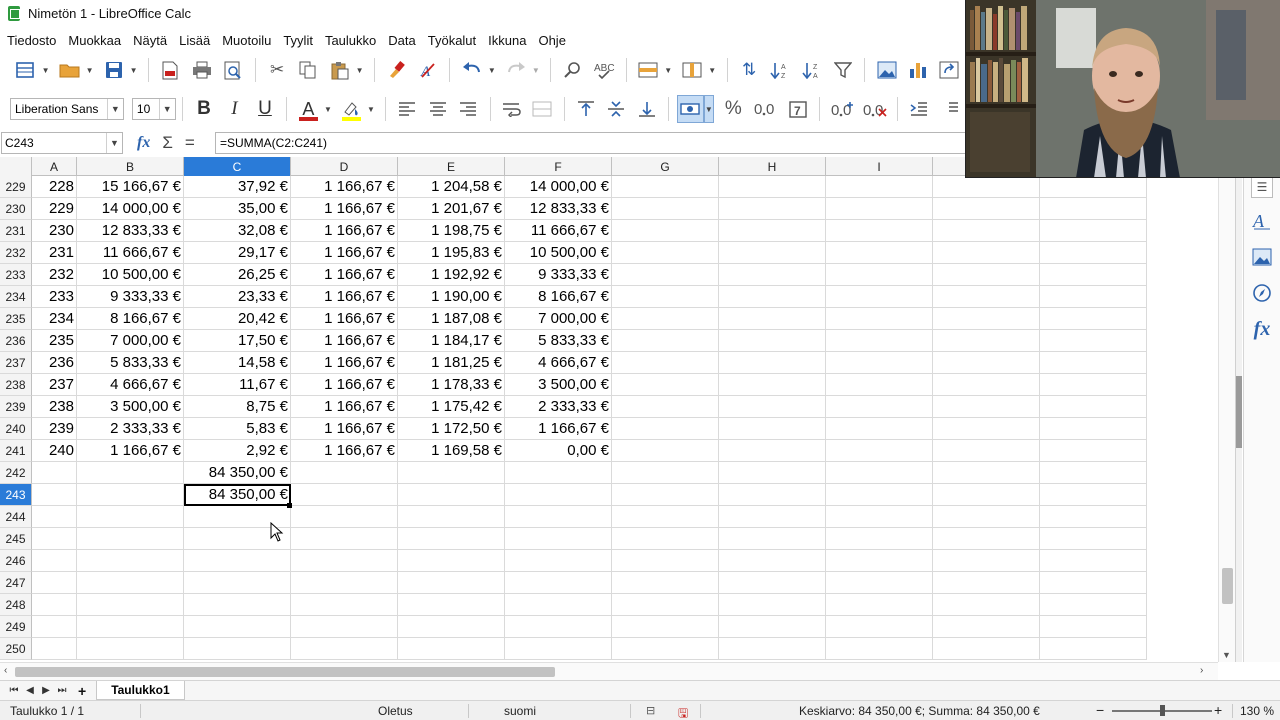 The image size is (1280, 720). Describe the element at coordinates (468, 109) in the screenshot. I see `align-right-icon` at that location.